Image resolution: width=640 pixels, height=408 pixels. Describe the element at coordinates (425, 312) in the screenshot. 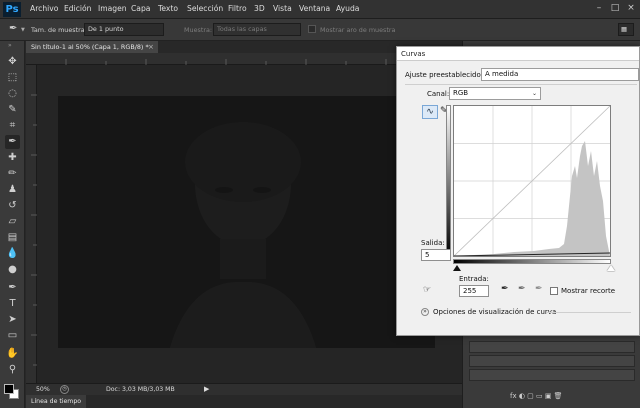

I see `expand-options-icon: »` at that location.